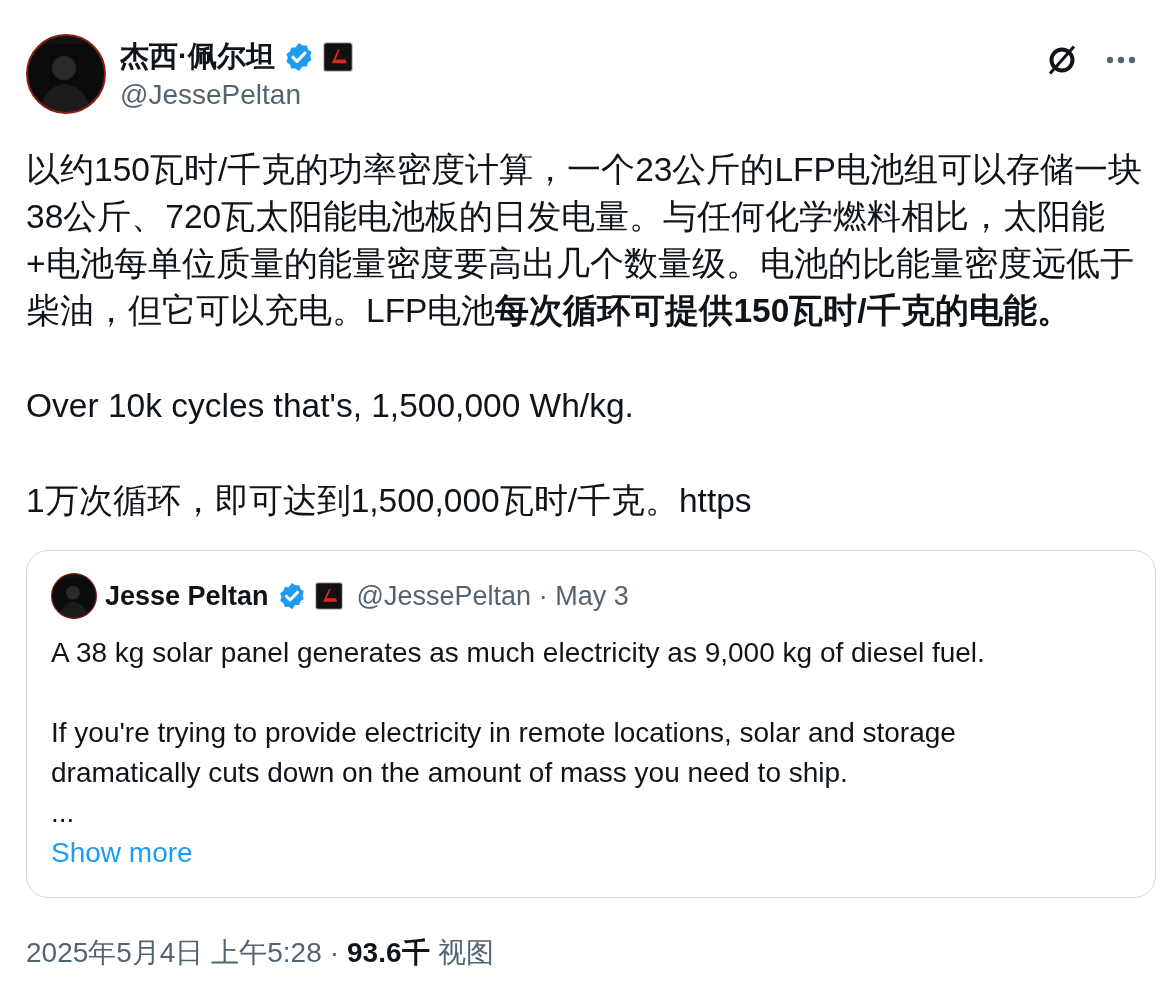 Image resolution: width=1162 pixels, height=1000 pixels. What do you see at coordinates (465, 953) in the screenshot?
I see `views-label: 视图` at bounding box center [465, 953].